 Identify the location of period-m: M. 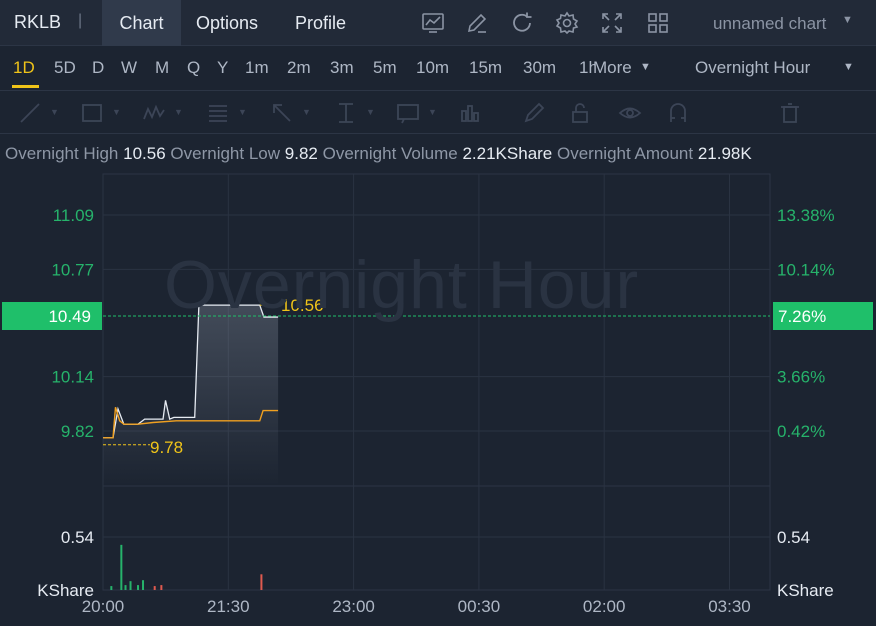
(162, 68).